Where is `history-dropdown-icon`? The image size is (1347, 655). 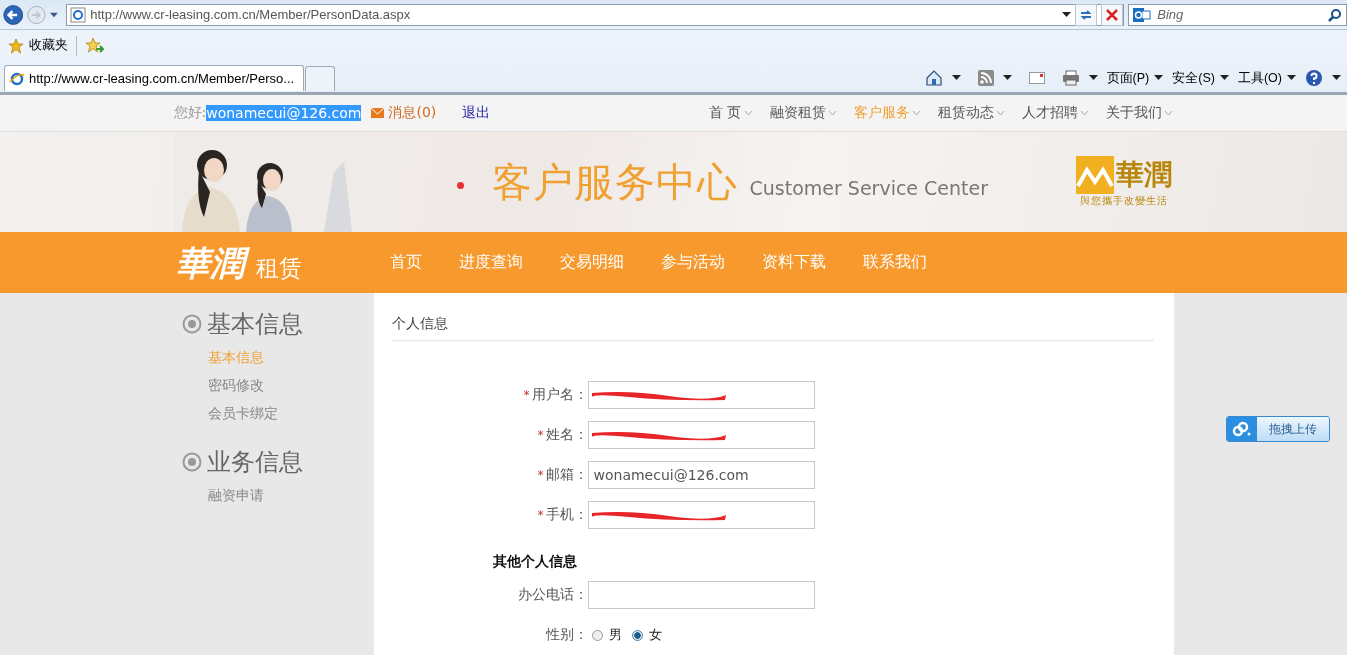
history-dropdown-icon is located at coordinates (54, 14).